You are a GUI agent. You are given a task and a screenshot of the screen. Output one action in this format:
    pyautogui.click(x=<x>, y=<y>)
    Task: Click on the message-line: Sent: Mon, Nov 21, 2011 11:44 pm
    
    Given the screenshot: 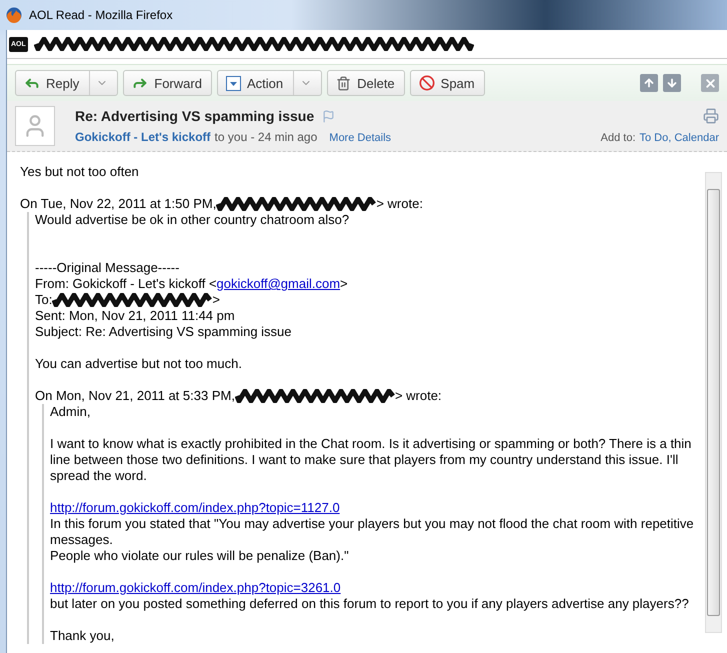 What is the action you would take?
    pyautogui.click(x=135, y=316)
    